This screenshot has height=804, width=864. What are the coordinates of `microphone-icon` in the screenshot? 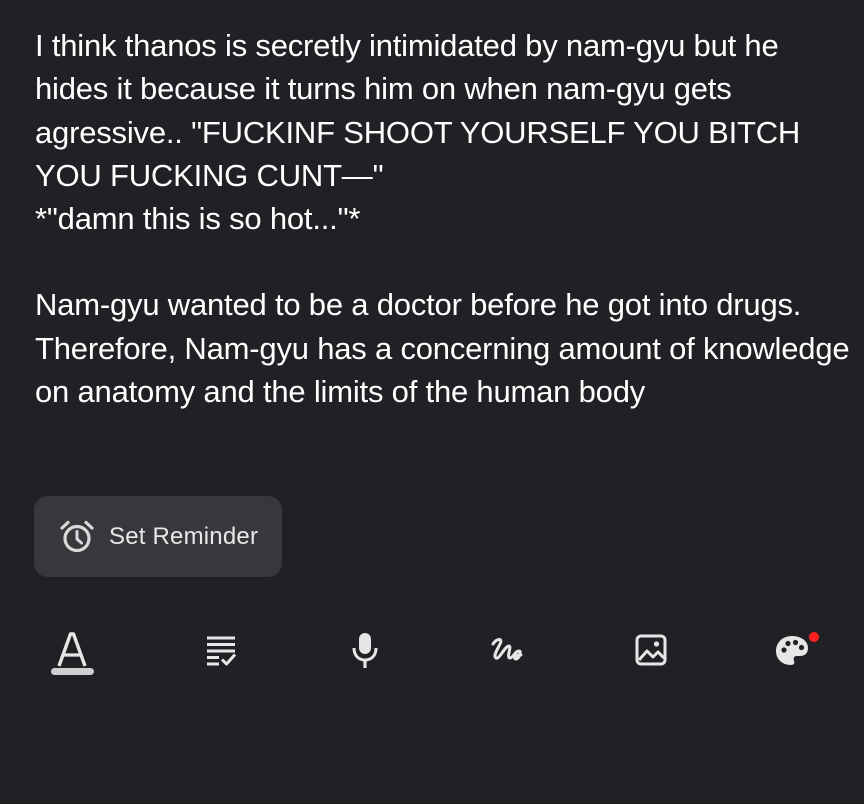 It's located at (365, 650).